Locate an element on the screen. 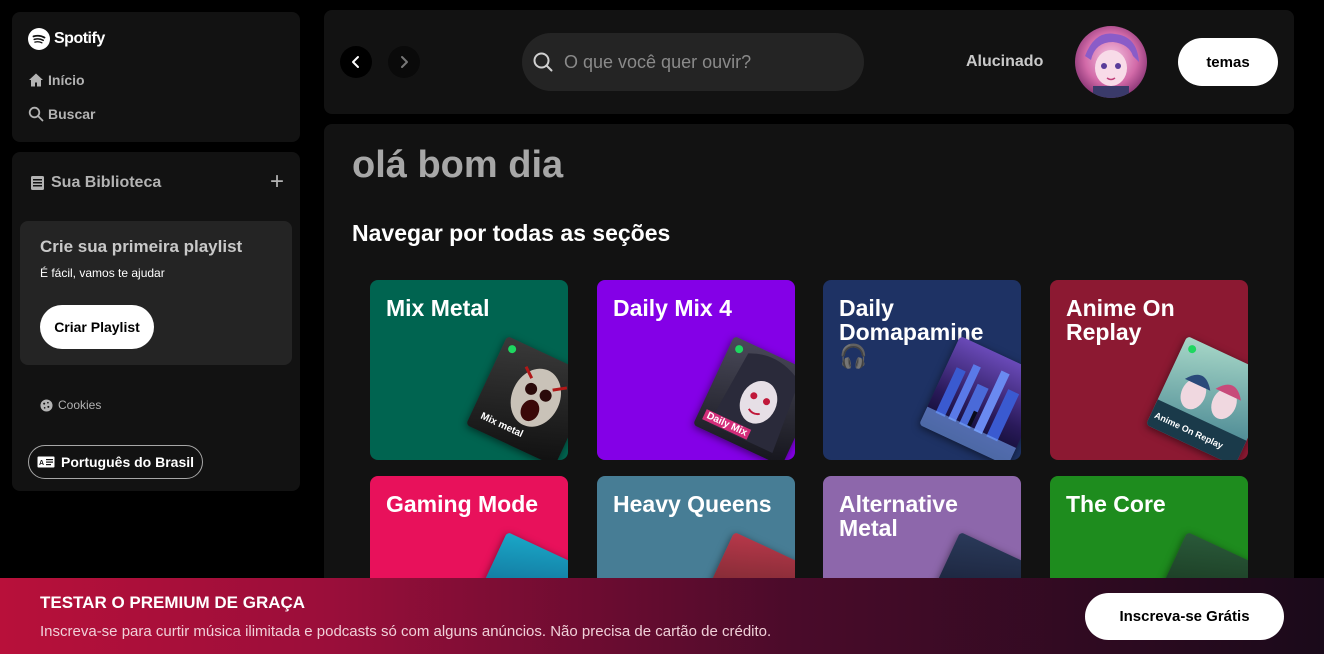 Image resolution: width=1324 pixels, height=654 pixels. card-title: The Core is located at coordinates (1116, 504).